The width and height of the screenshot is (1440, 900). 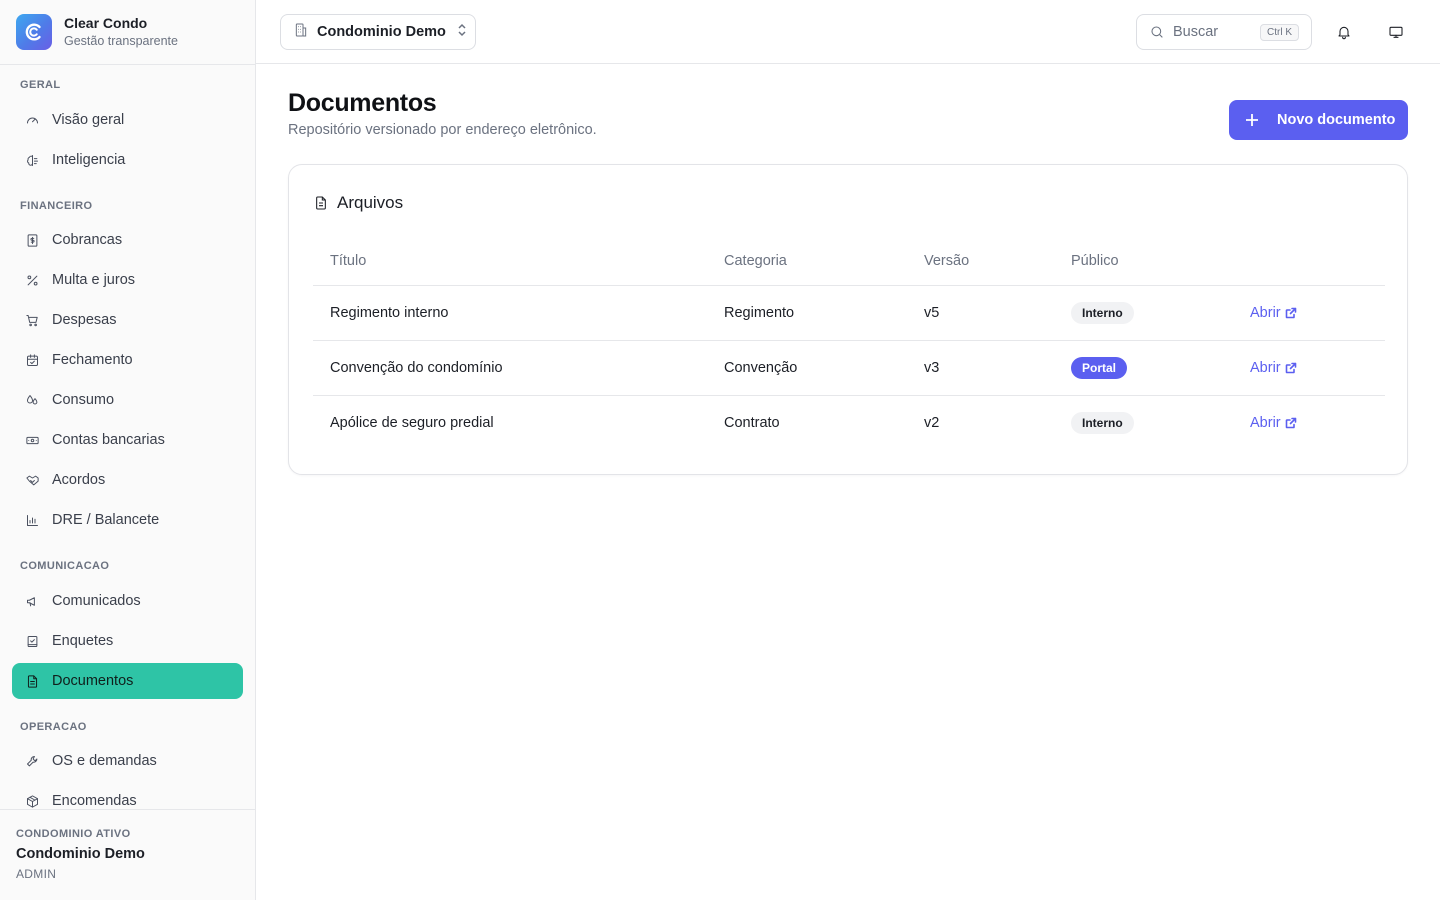 What do you see at coordinates (121, 41) in the screenshot?
I see `brand-tagline: Gestão transparente` at bounding box center [121, 41].